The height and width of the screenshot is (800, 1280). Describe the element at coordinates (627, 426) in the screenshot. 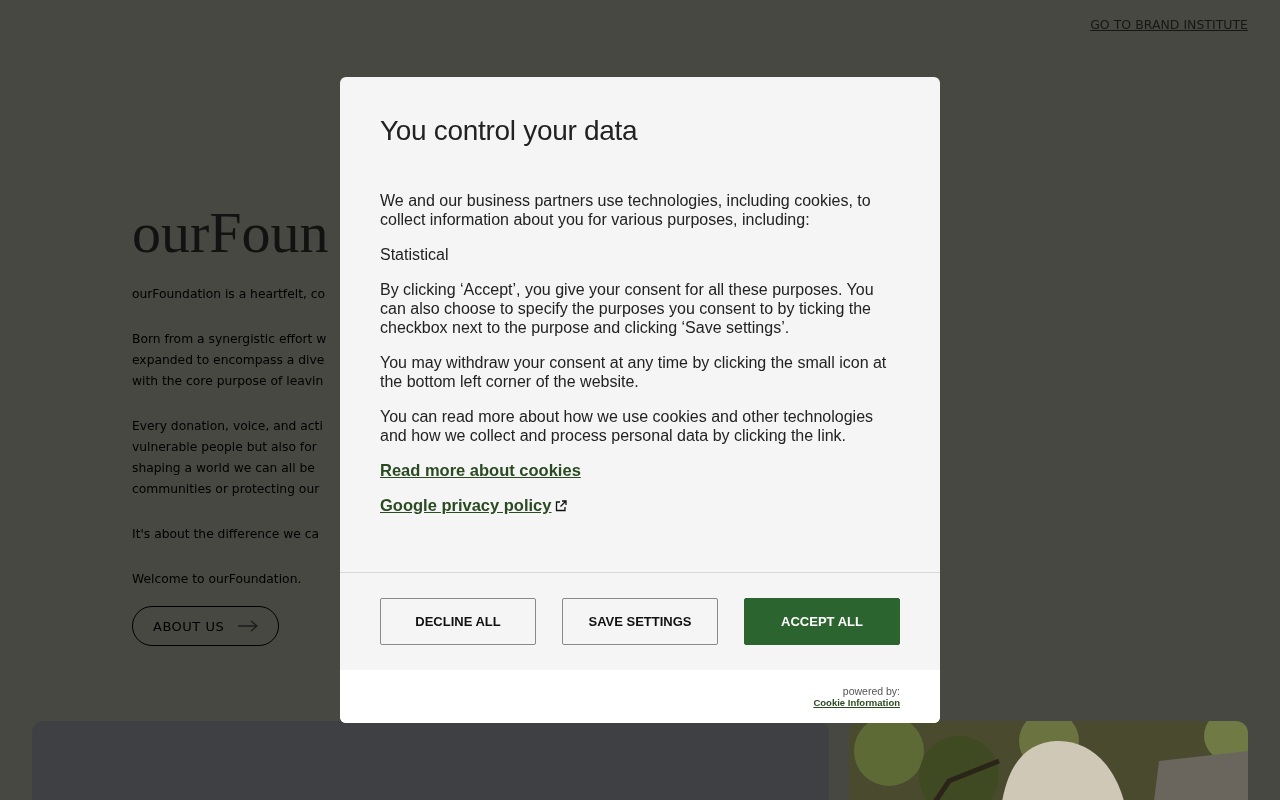

I see `dialog-paragraph: You can read more about how we use cookies and other technologies and how we collect and process personal data by clicking the link.` at that location.